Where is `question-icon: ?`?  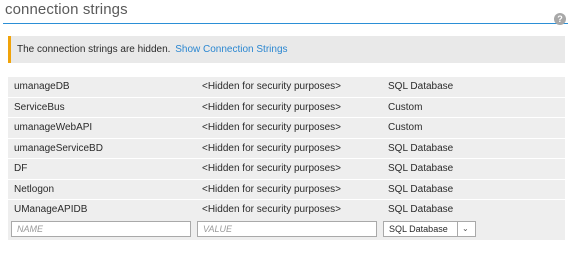
question-icon: ? is located at coordinates (560, 19).